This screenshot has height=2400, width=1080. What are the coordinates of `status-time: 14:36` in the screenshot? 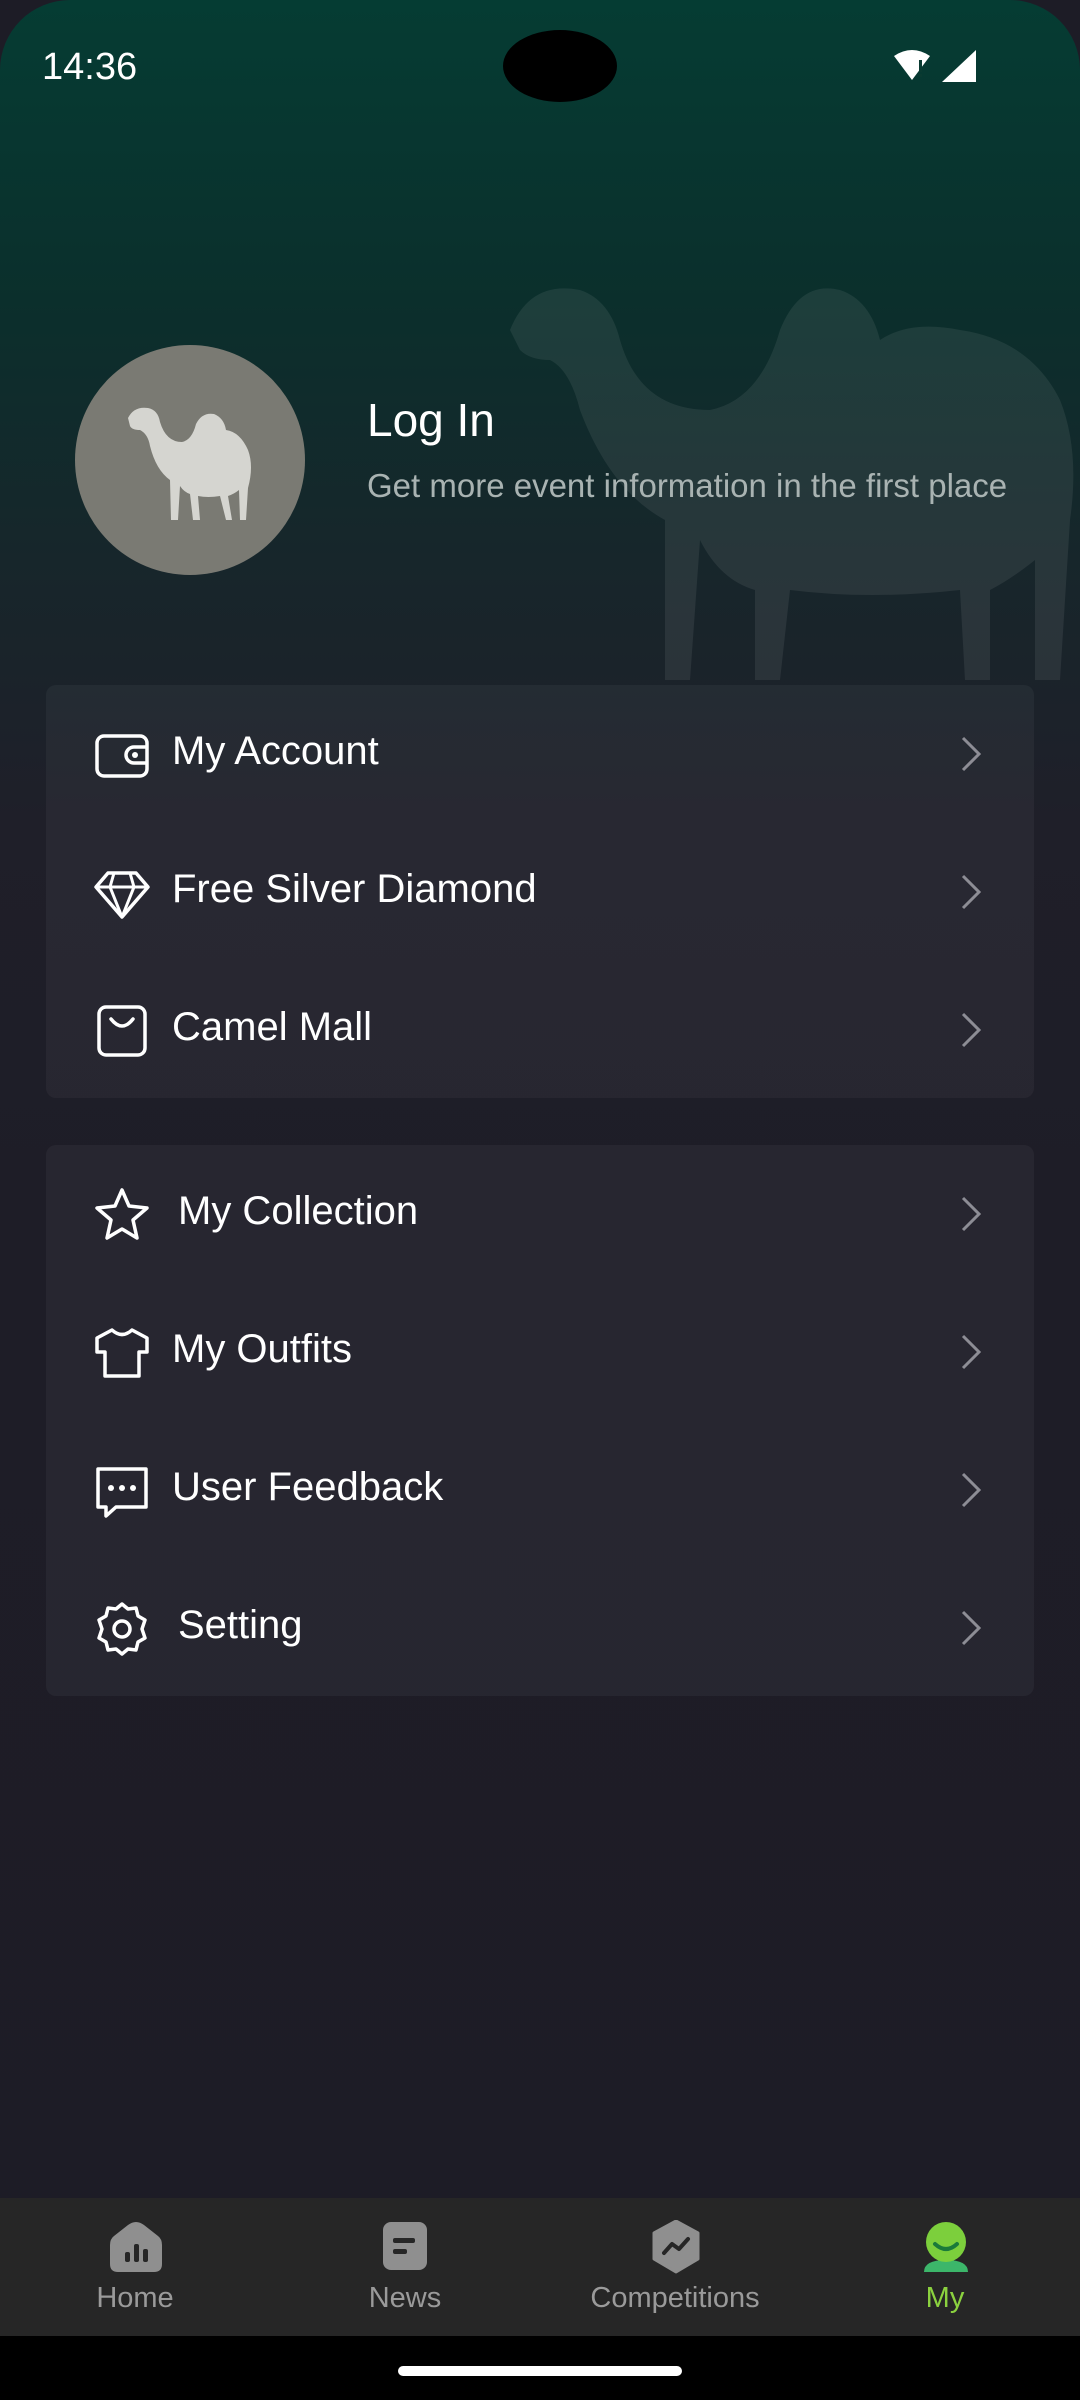 It's located at (90, 67).